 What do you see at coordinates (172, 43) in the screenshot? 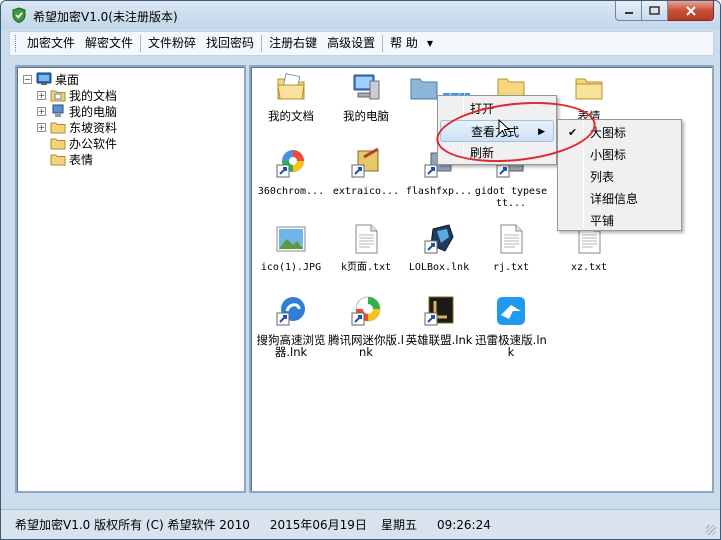
I see `menu-shred-file: 文件粉碎` at bounding box center [172, 43].